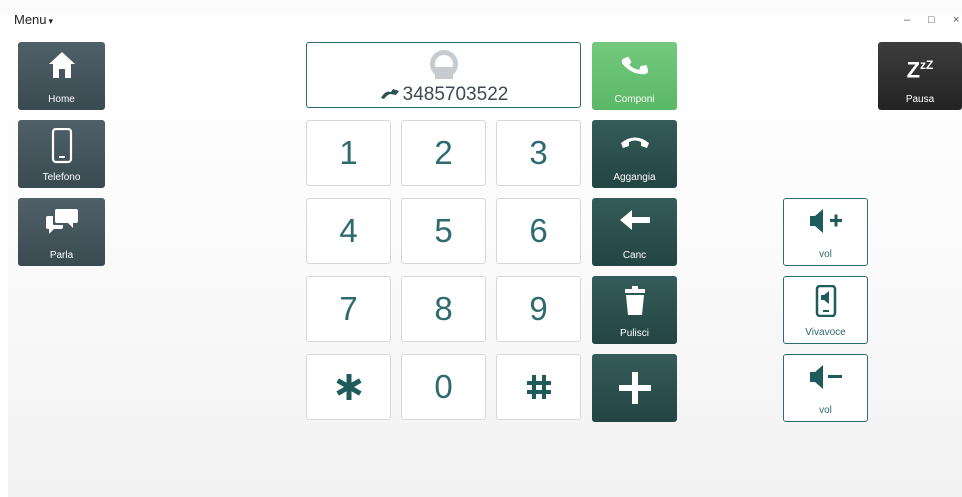 This screenshot has height=497, width=962. Describe the element at coordinates (348, 231) in the screenshot. I see `key-4: 4` at that location.